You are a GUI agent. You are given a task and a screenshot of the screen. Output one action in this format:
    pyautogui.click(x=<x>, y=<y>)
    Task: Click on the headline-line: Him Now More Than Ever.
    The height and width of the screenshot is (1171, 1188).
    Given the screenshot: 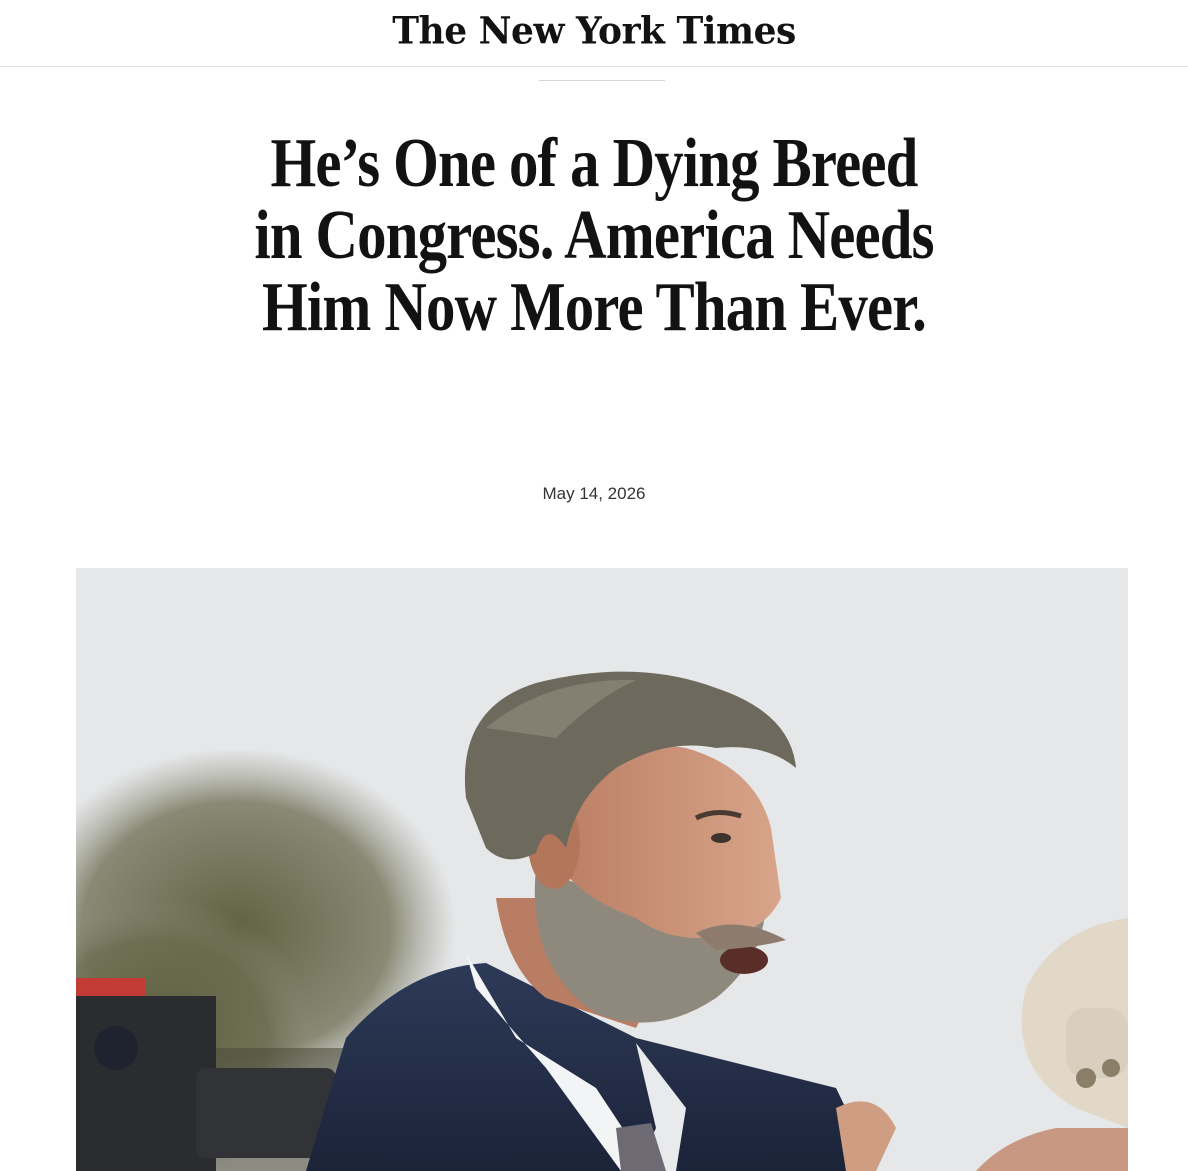 What is the action you would take?
    pyautogui.click(x=594, y=308)
    